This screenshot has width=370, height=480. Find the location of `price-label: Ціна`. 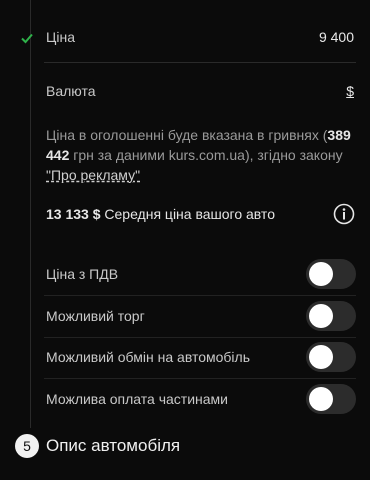

price-label: Ціна is located at coordinates (60, 37).